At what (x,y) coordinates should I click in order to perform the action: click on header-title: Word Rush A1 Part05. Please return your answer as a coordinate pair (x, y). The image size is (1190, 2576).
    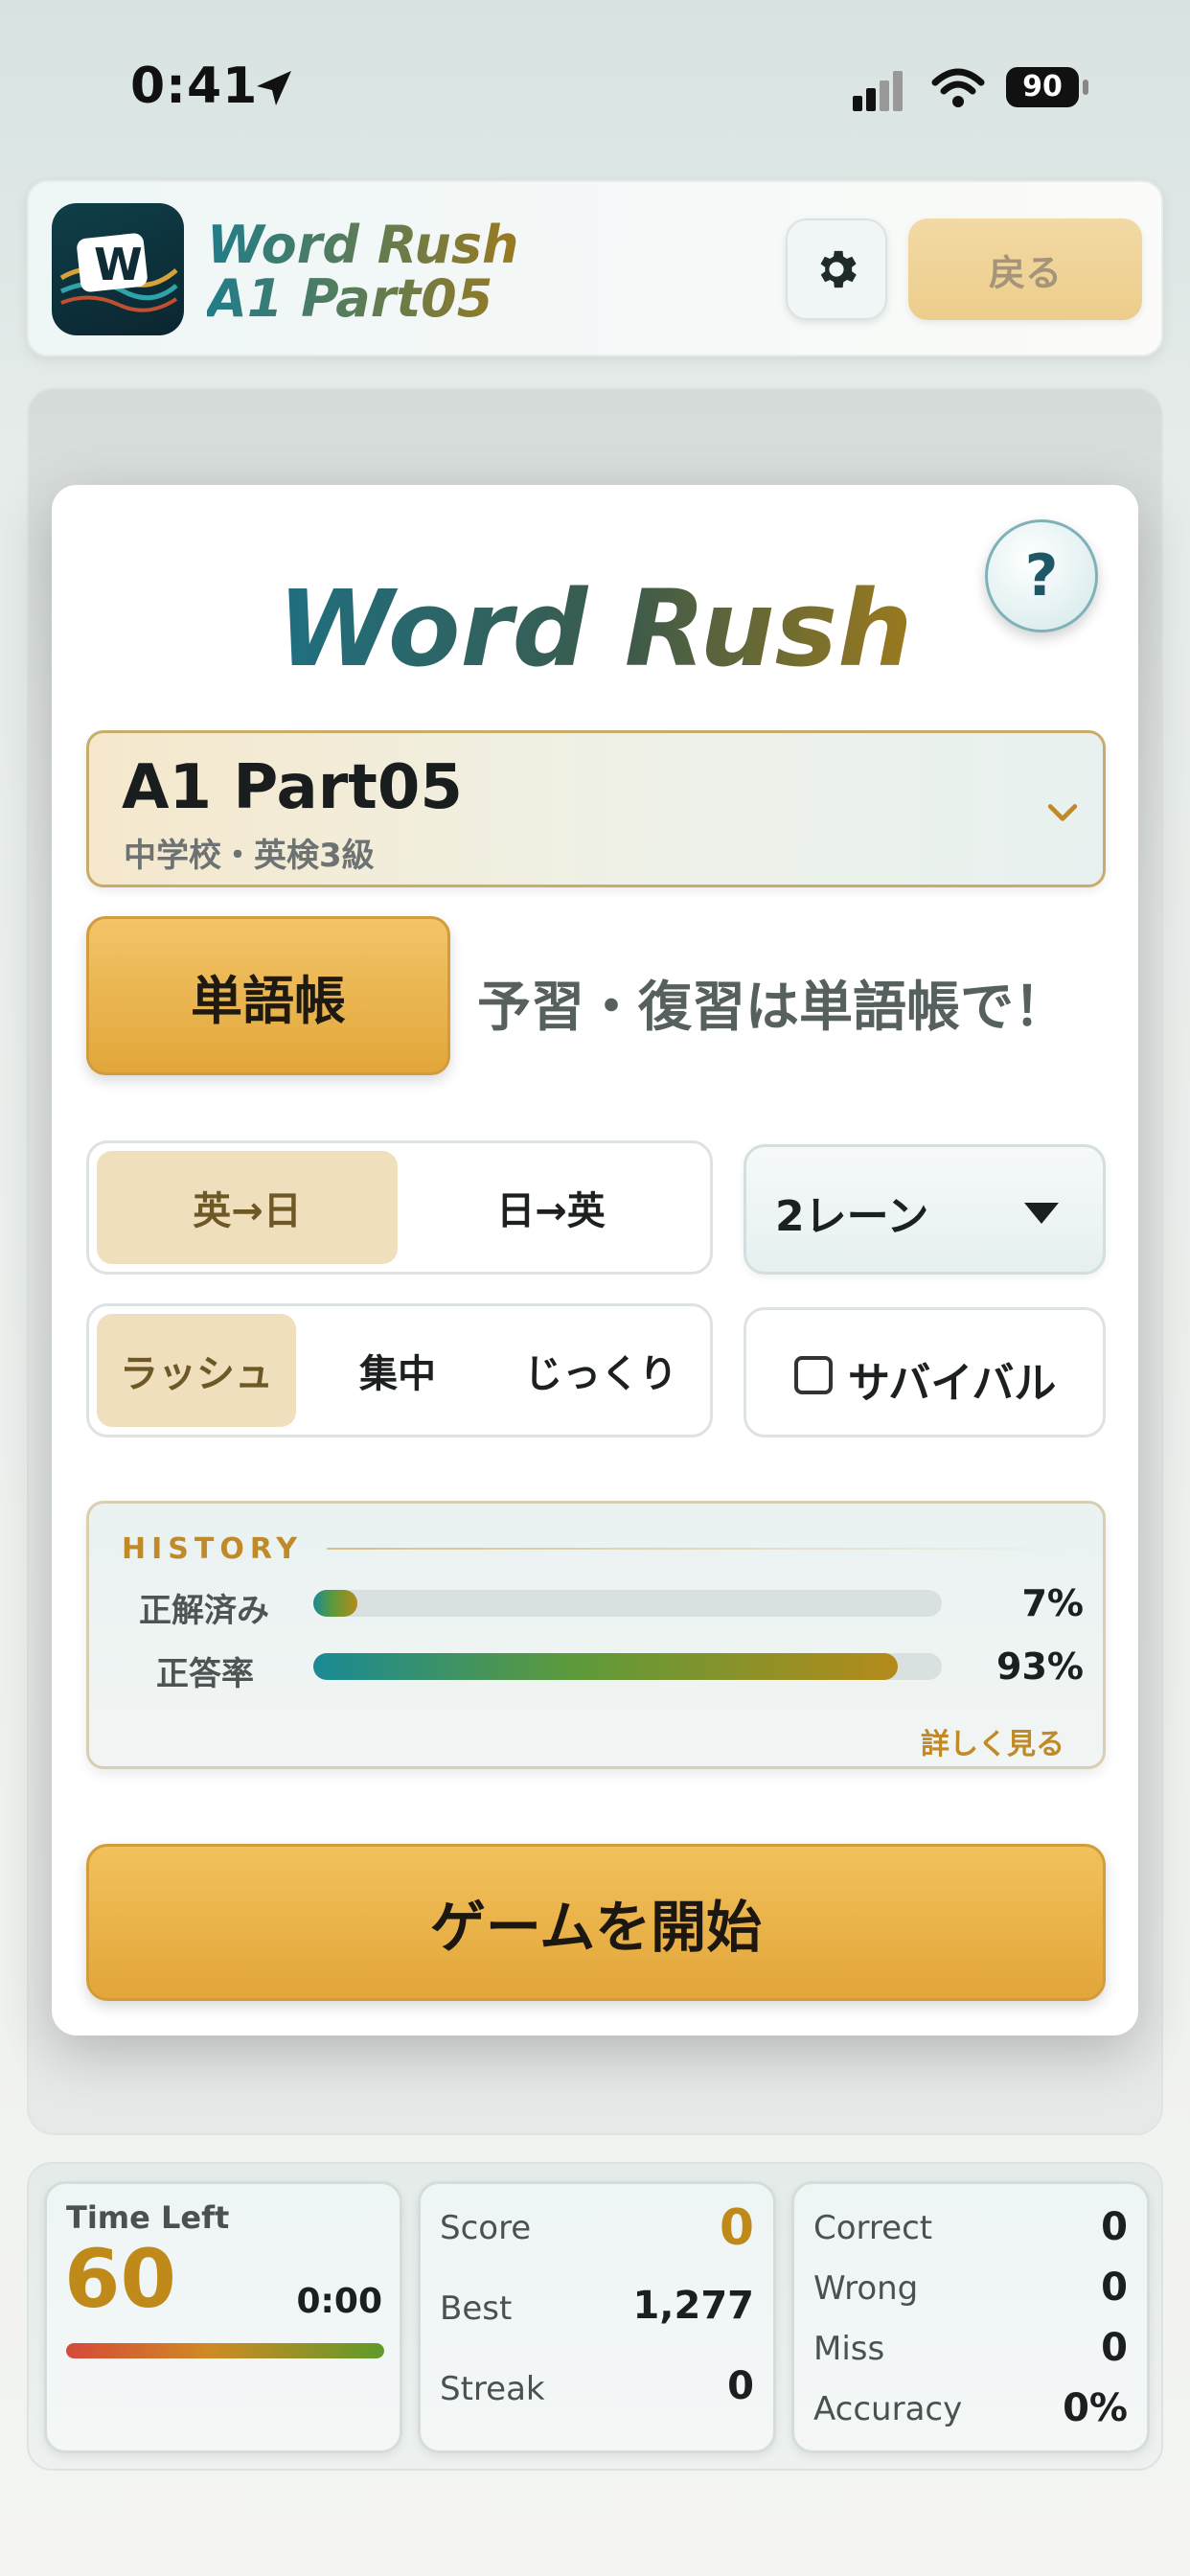
    Looking at the image, I should click on (363, 272).